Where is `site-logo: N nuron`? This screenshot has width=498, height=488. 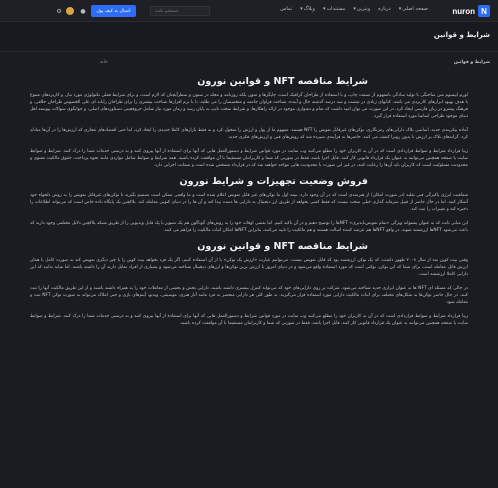
site-logo: N nuron is located at coordinates (471, 11).